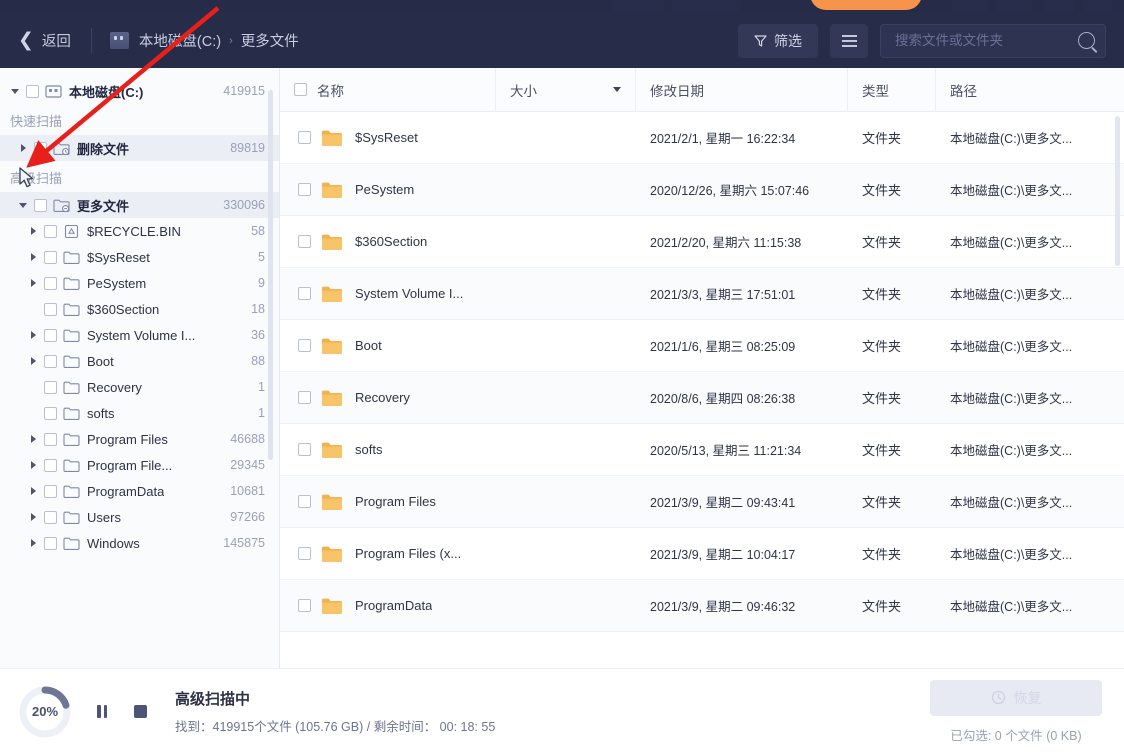  Describe the element at coordinates (50, 517) in the screenshot. I see `checkbox-users` at that location.